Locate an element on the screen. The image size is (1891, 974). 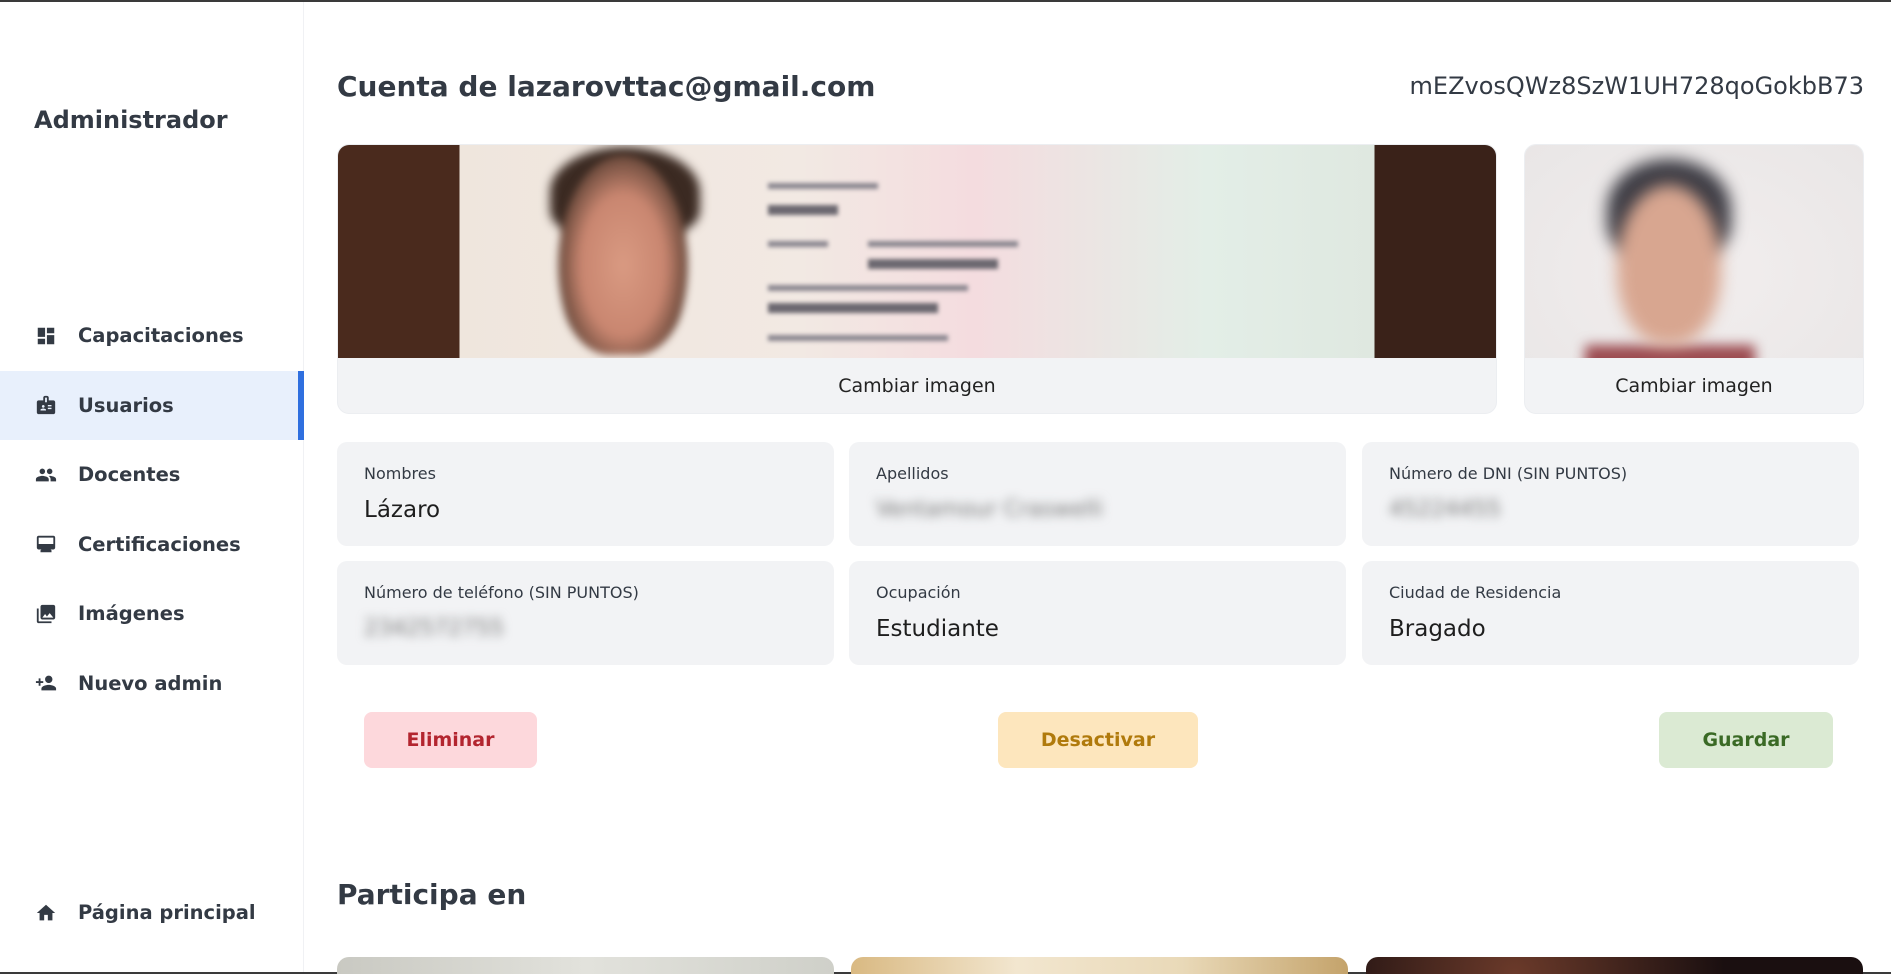
sidebar-item-nuevo-admin: Nuevo admin is located at coordinates (152, 684).